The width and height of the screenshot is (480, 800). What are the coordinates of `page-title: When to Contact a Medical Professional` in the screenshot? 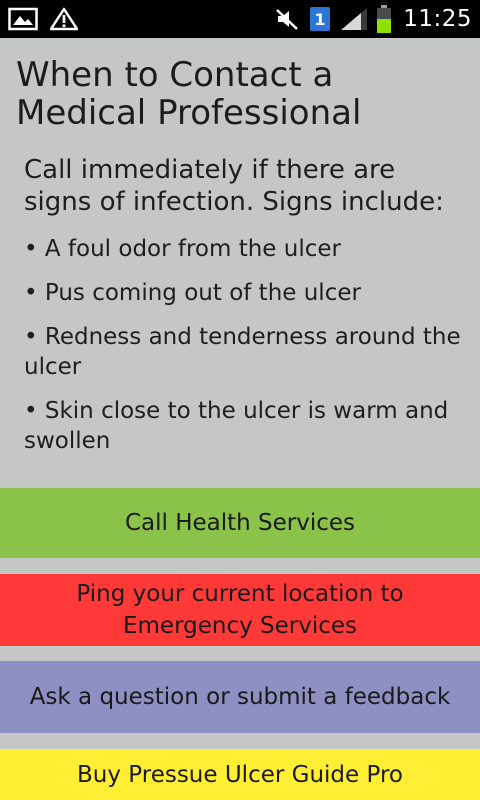 It's located at (189, 94).